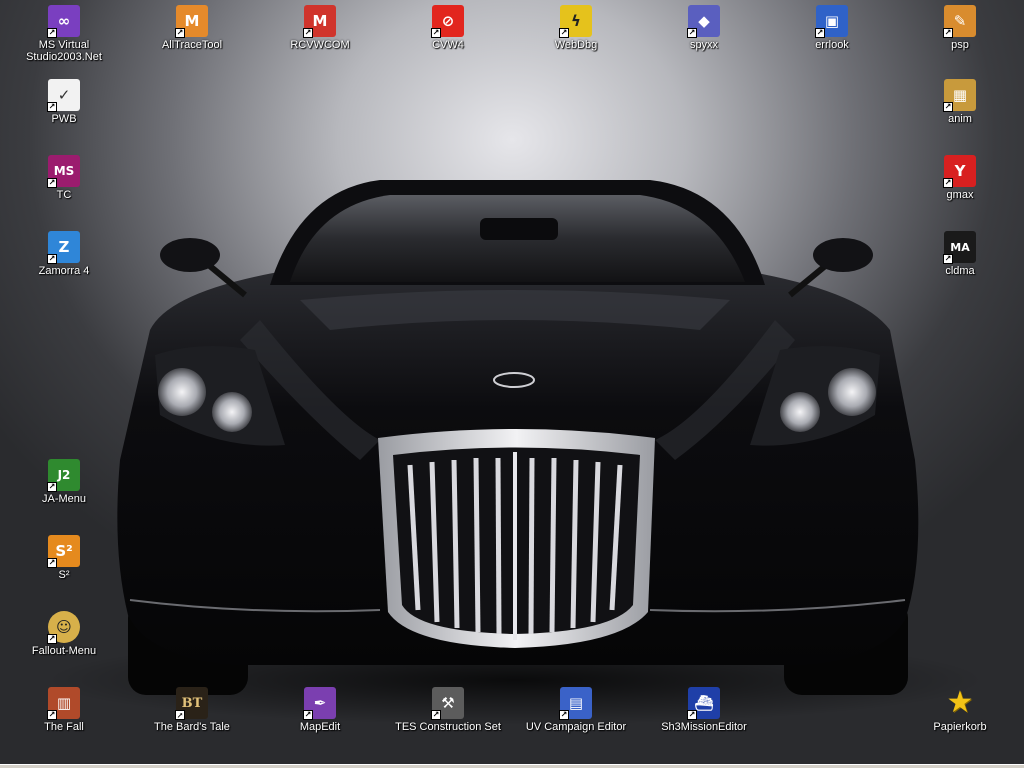 Image resolution: width=1024 pixels, height=768 pixels. Describe the element at coordinates (320, 45) in the screenshot. I see `desktop-icon-label: RCVWCOM` at that location.